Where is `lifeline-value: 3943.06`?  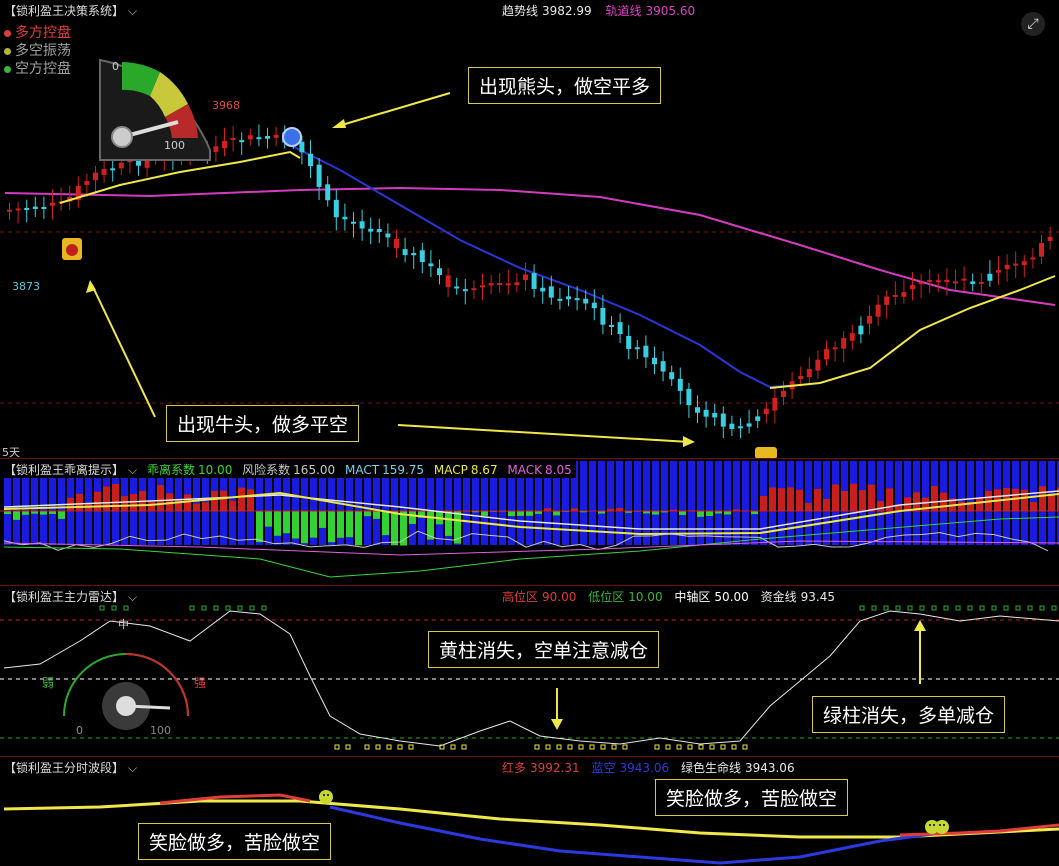
lifeline-value: 3943.06 is located at coordinates (769, 768).